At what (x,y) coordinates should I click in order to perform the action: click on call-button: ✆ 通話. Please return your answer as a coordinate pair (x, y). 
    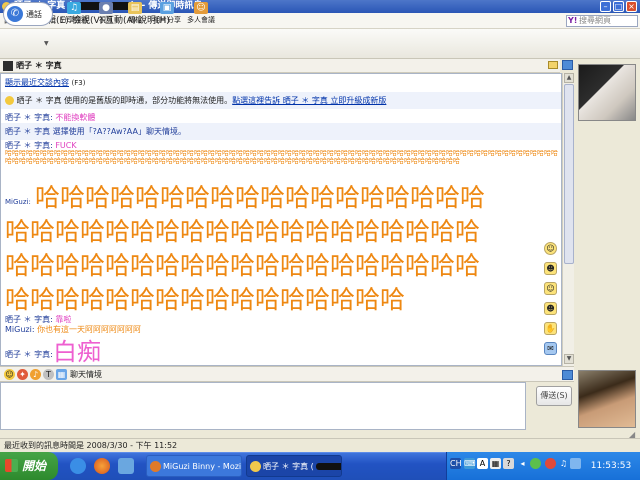
    Looking at the image, I should click on (28, 14).